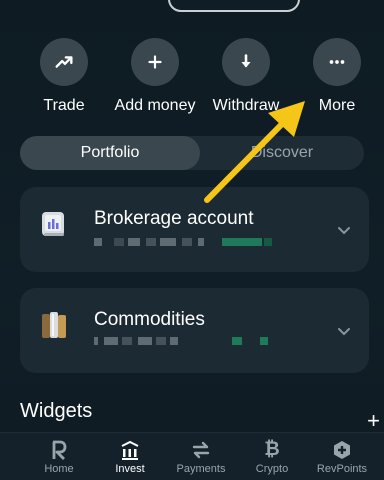  What do you see at coordinates (130, 469) in the screenshot?
I see `nav-invest-label: Invest` at bounding box center [130, 469].